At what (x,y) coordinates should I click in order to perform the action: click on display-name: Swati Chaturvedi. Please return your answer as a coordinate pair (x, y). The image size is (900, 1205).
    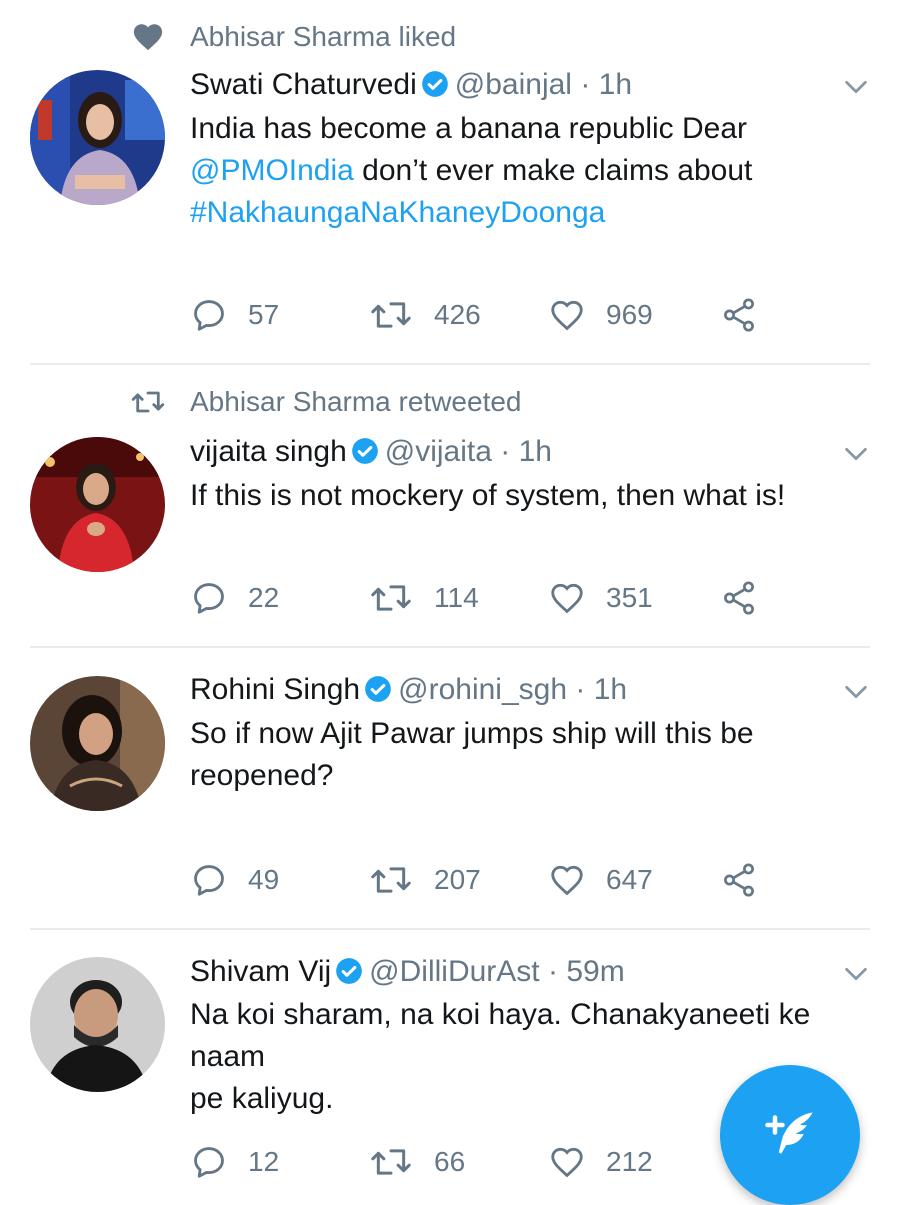
    Looking at the image, I should click on (303, 84).